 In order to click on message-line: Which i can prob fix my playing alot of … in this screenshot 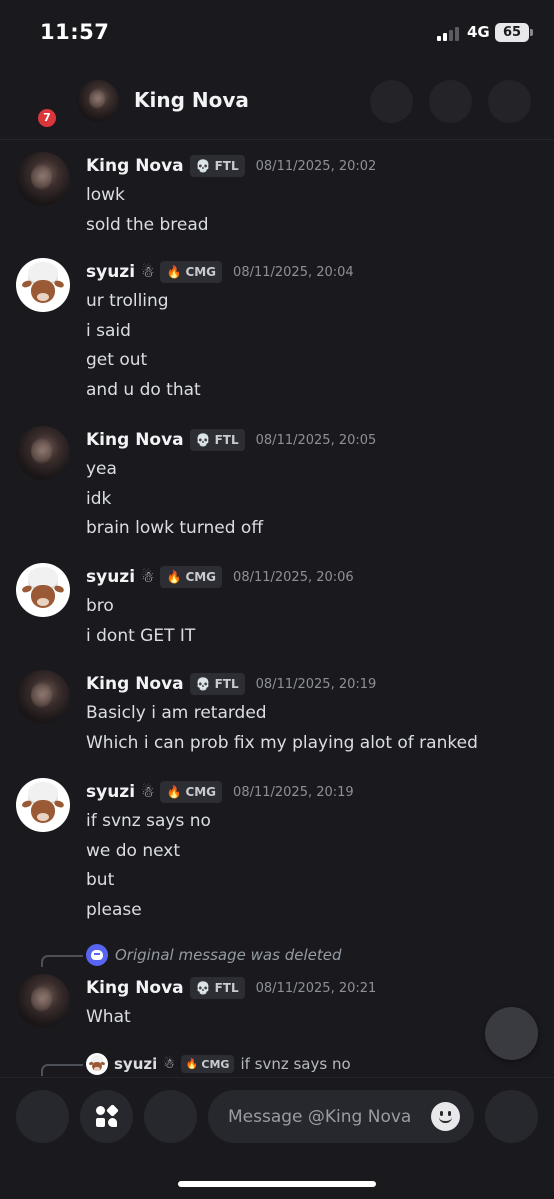, I will do `click(282, 747)`.